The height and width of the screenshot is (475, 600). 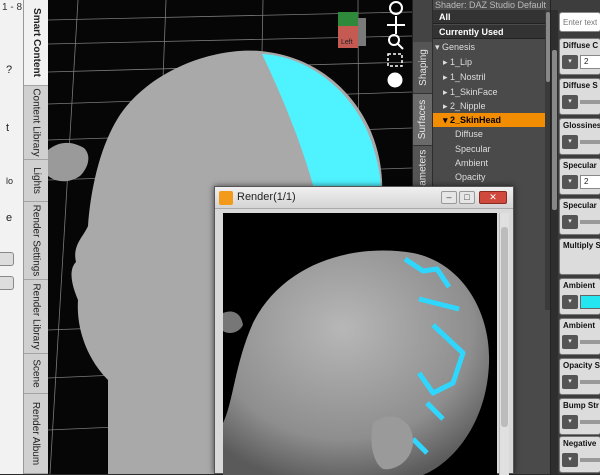 What do you see at coordinates (68, 162) in the screenshot?
I see `hand-model` at bounding box center [68, 162].